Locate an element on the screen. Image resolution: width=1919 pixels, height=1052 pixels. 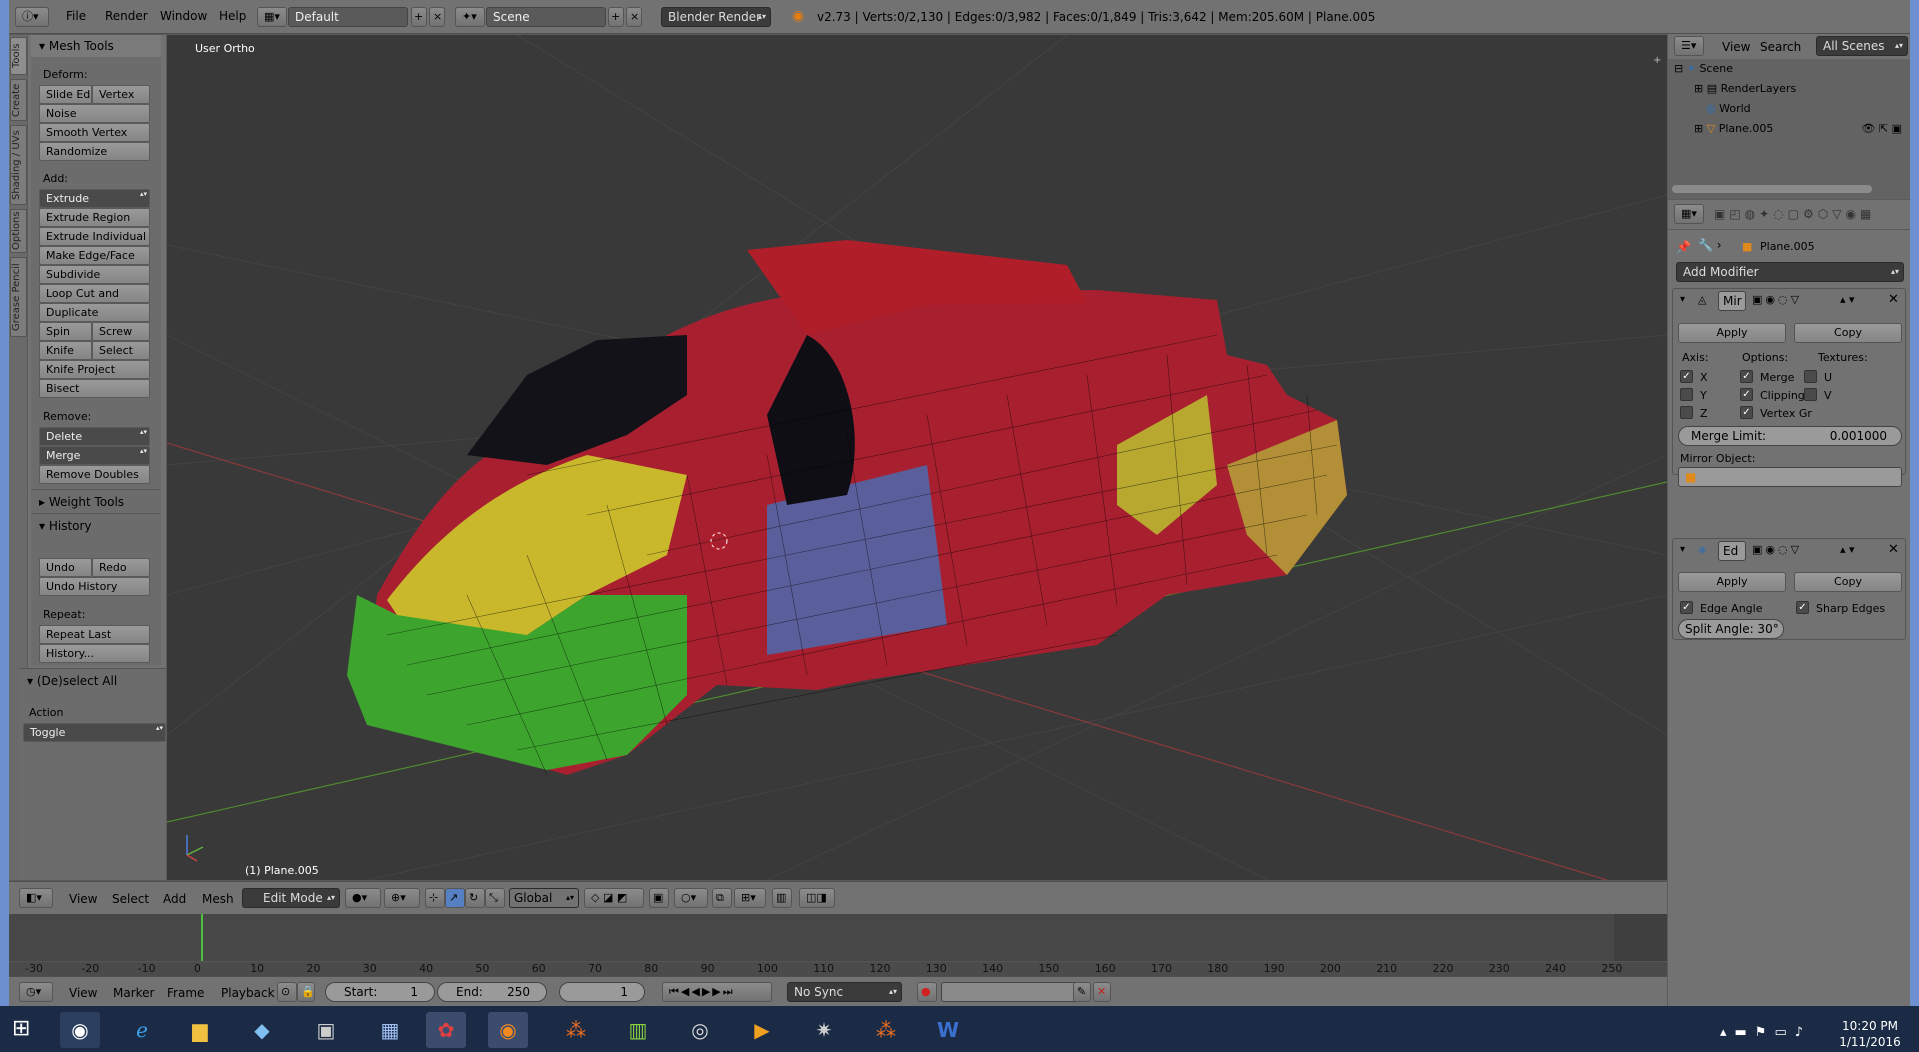
extrude-region-button: Extrude Region is located at coordinates (94, 217).